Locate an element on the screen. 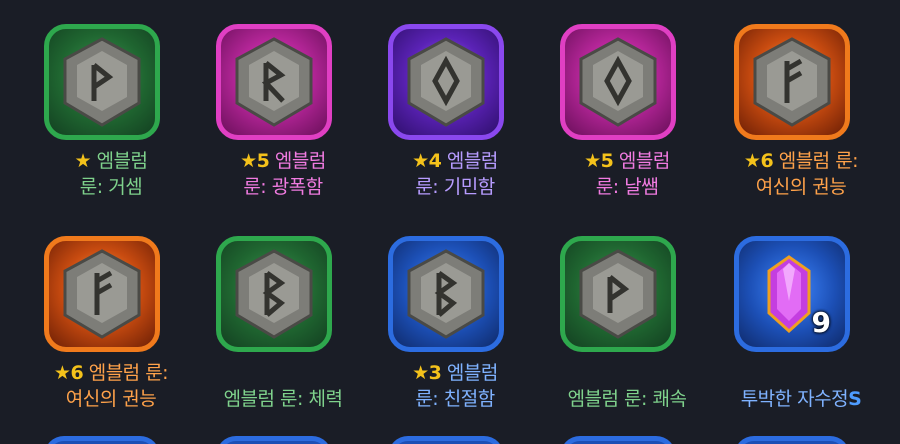 Image resolution: width=900 pixels, height=444 pixels. item-slot: ★5 엠블럼 룬: 날쌤 is located at coordinates (602, 105).